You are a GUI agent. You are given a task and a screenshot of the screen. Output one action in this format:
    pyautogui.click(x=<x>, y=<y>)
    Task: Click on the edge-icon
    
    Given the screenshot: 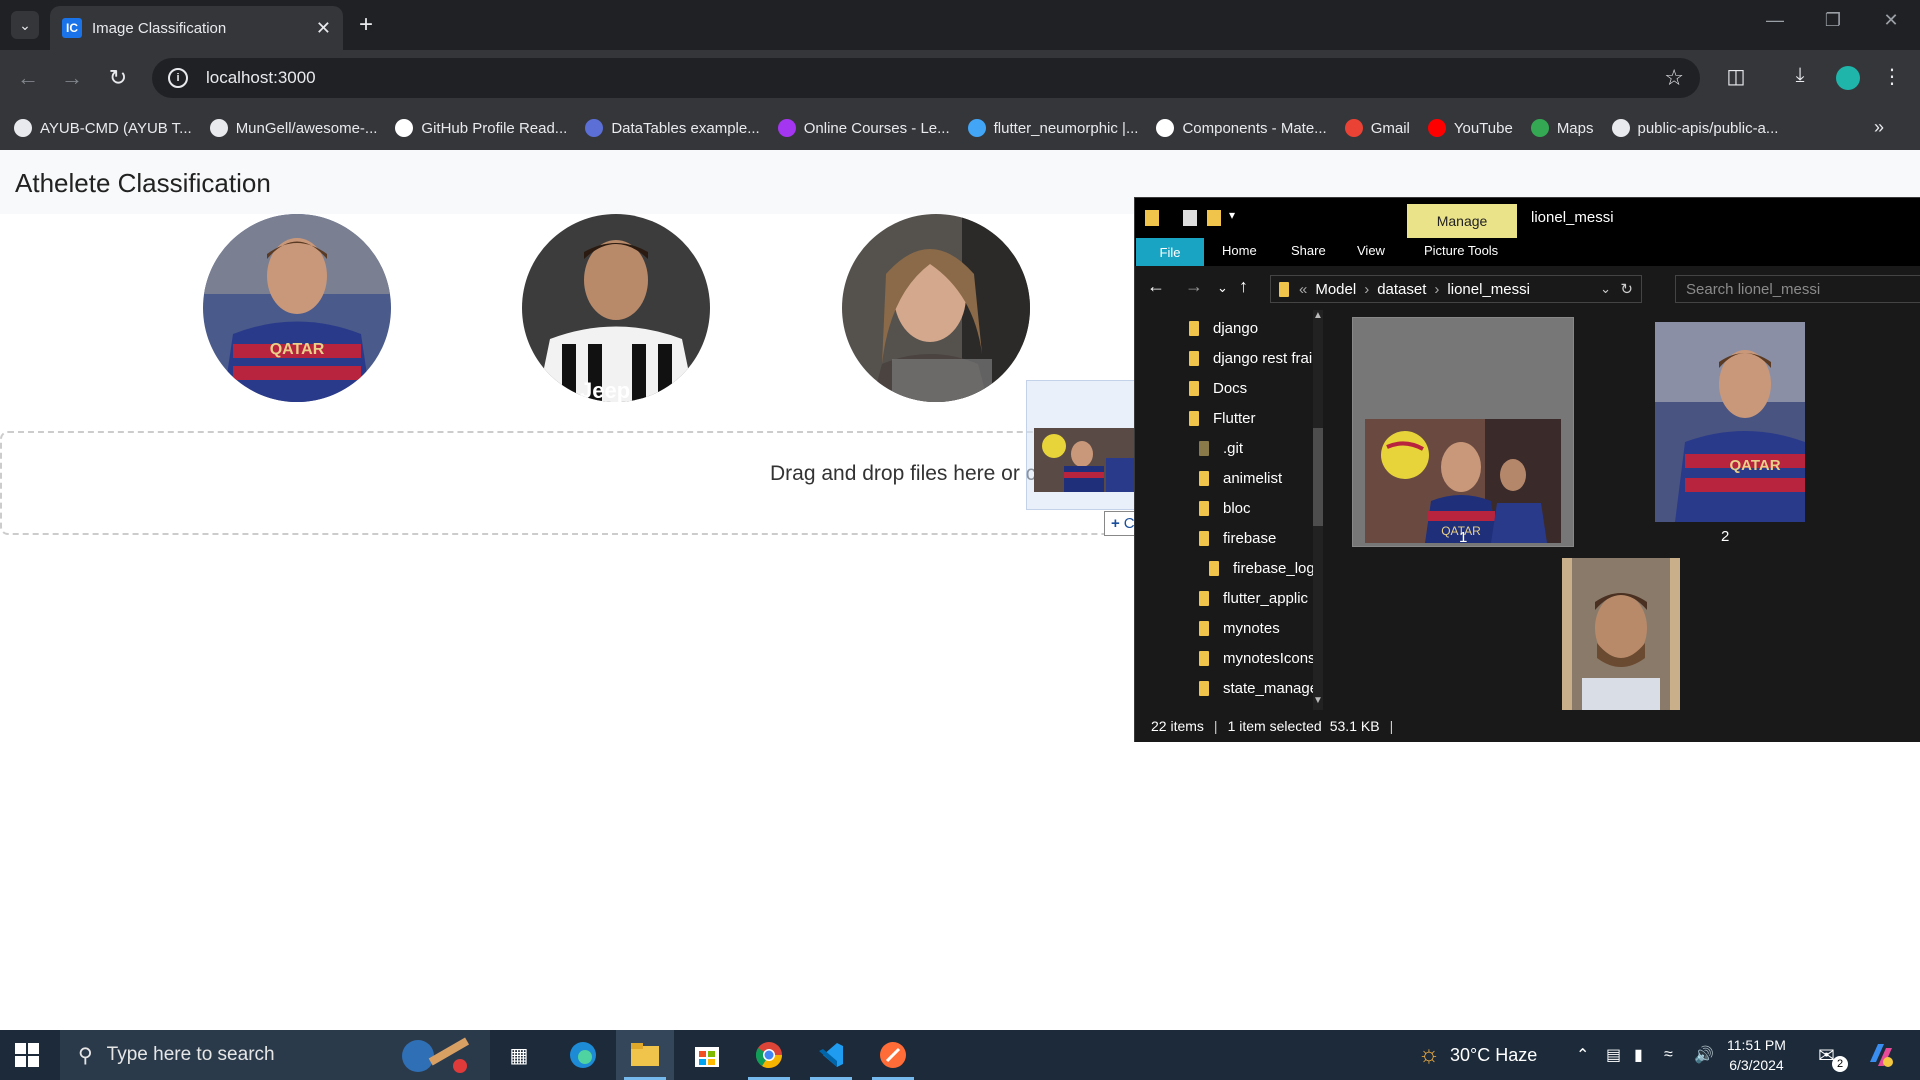 What is the action you would take?
    pyautogui.click(x=583, y=1055)
    